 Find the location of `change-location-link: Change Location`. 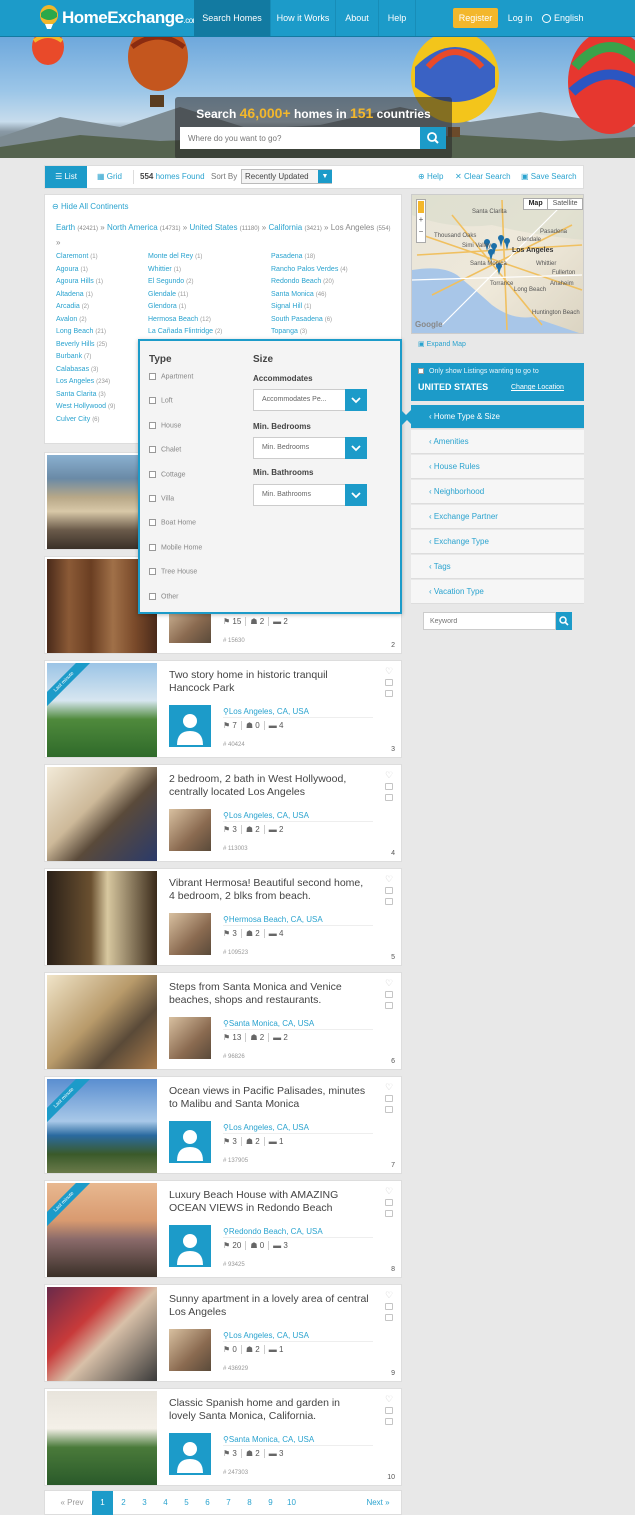

change-location-link: Change Location is located at coordinates (537, 387).